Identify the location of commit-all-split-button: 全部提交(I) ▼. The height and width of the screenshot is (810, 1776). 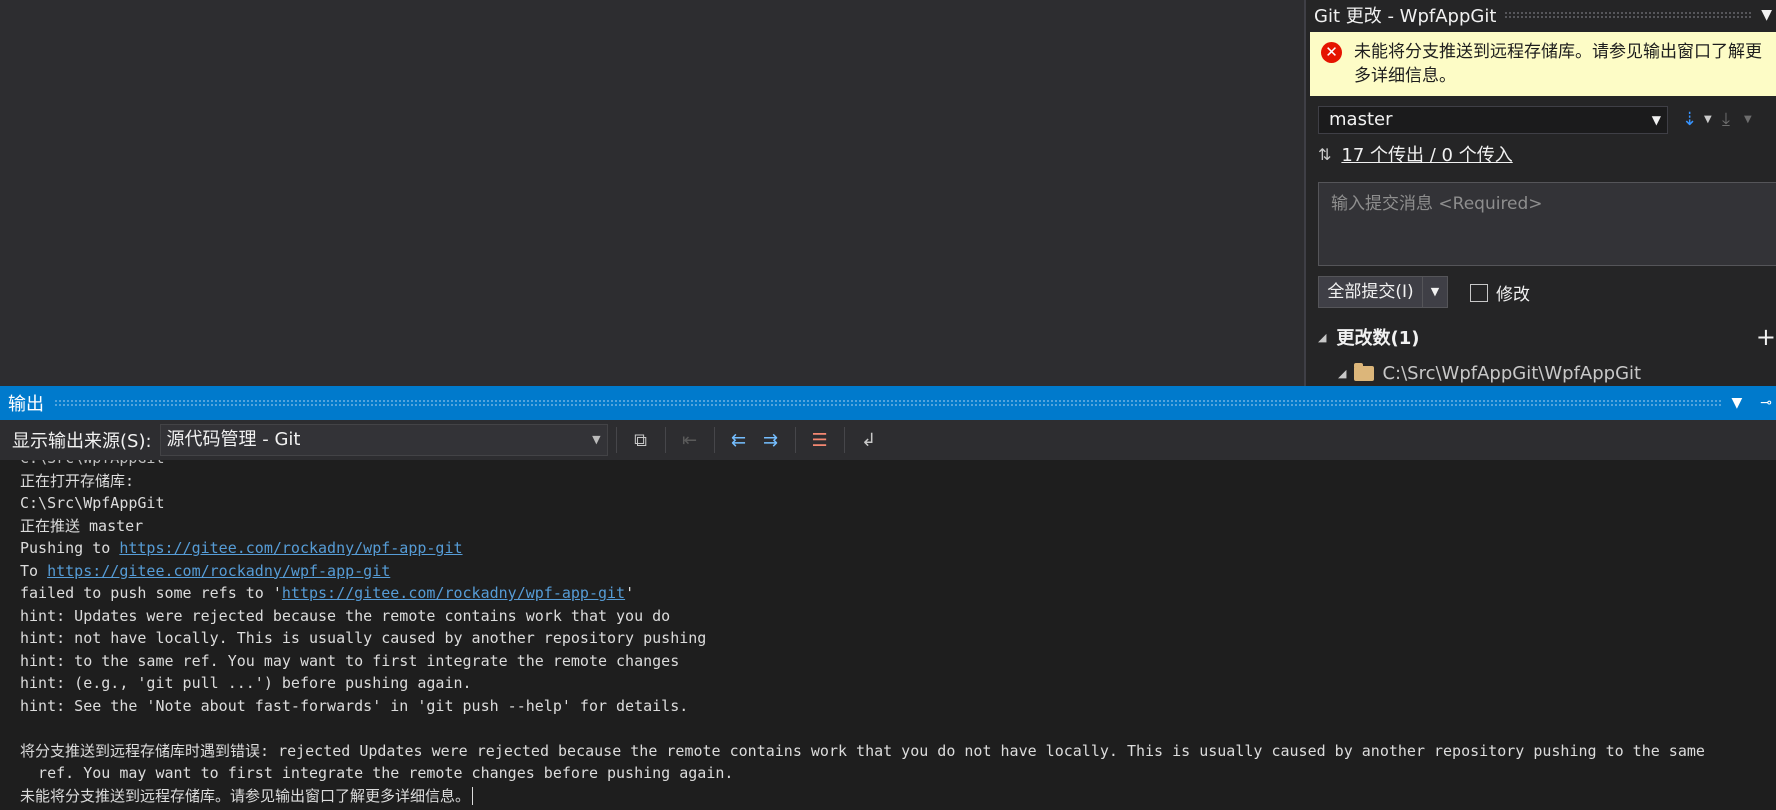
(1383, 292).